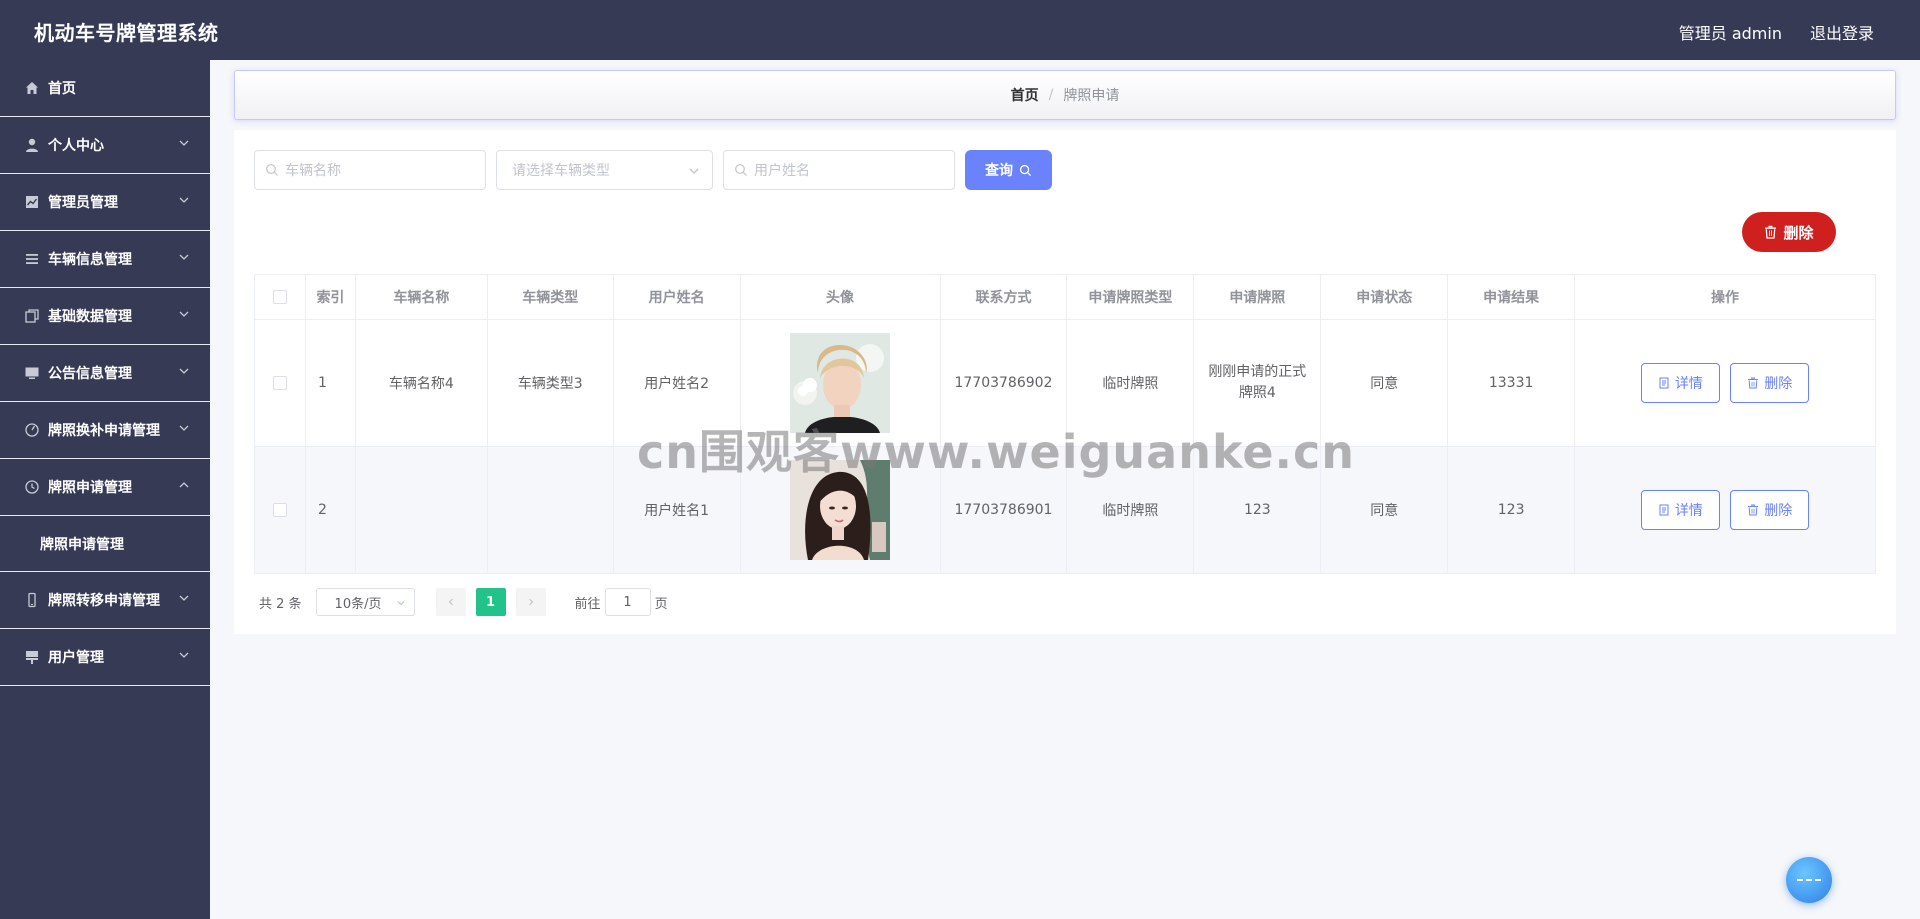  I want to click on sidebar-item-label: 公告信息管理, so click(90, 374).